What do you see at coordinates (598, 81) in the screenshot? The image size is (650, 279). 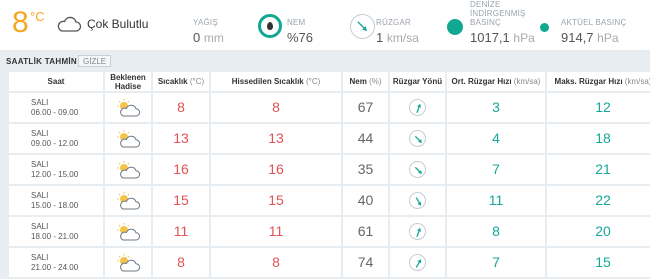 I see `col-header-max-wind: Maks. Rüzgar Hızı (km/sa)` at bounding box center [598, 81].